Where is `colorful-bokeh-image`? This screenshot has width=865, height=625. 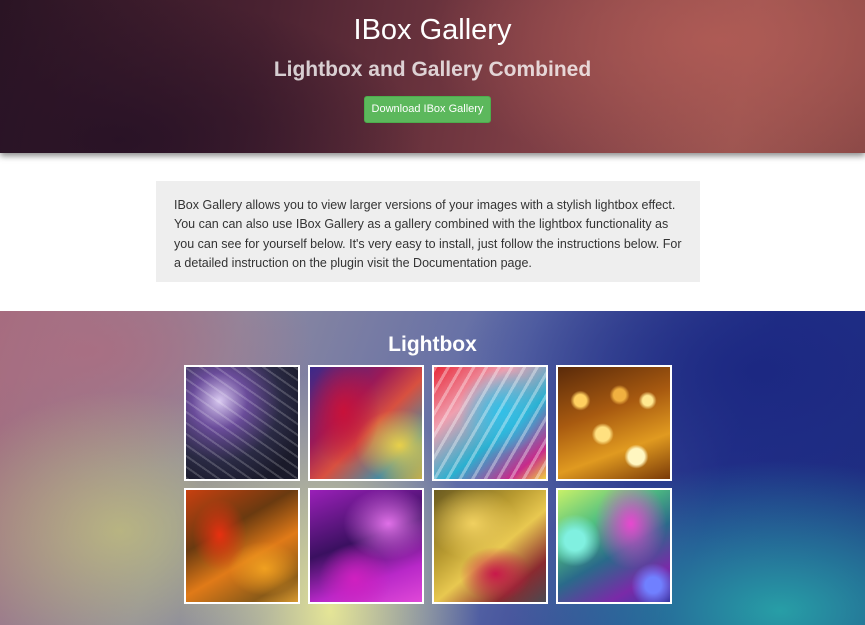 colorful-bokeh-image is located at coordinates (614, 546).